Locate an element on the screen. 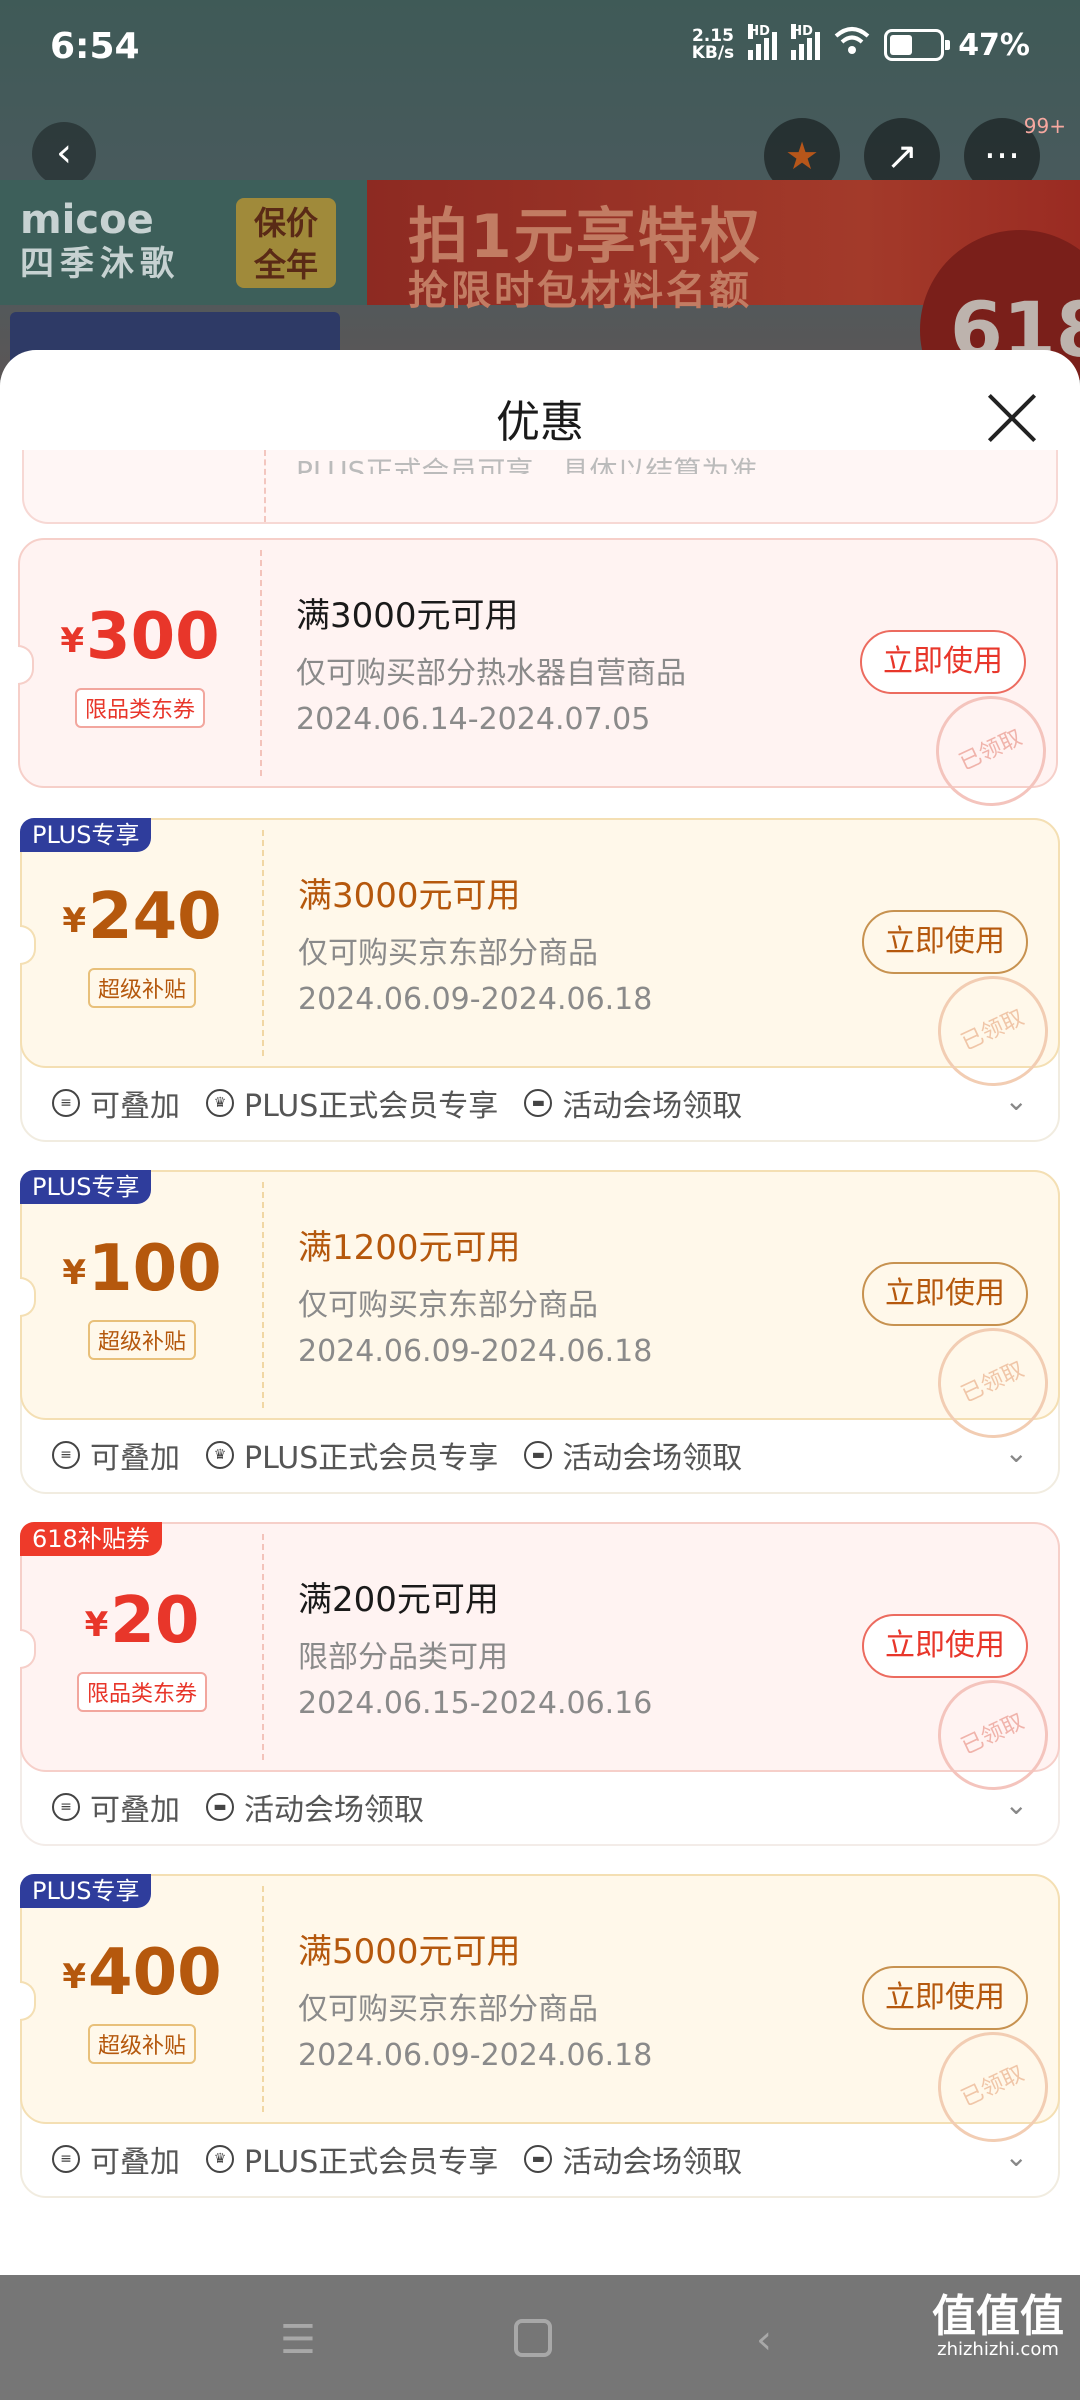 Image resolution: width=1080 pixels, height=2400 pixels. coupon-condition: 满1200元可用 is located at coordinates (409, 1248).